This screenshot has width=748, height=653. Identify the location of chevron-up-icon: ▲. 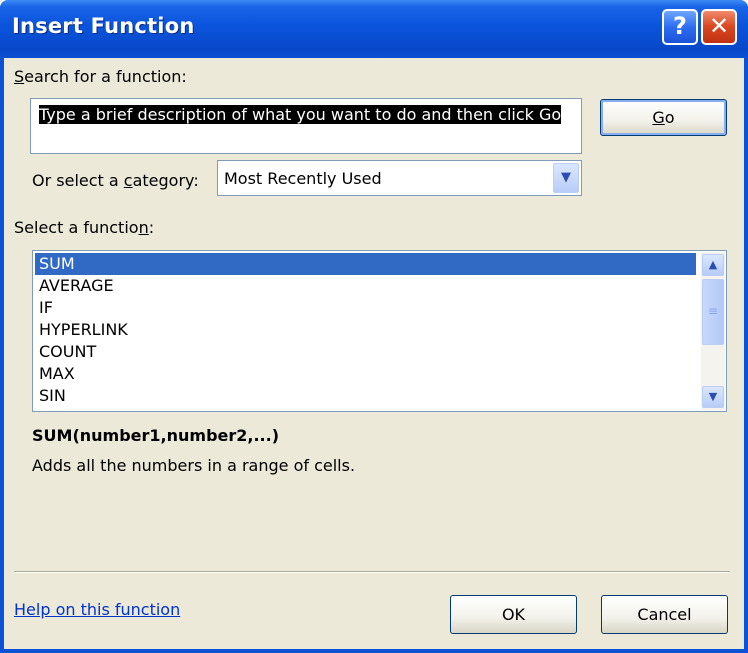
(713, 264).